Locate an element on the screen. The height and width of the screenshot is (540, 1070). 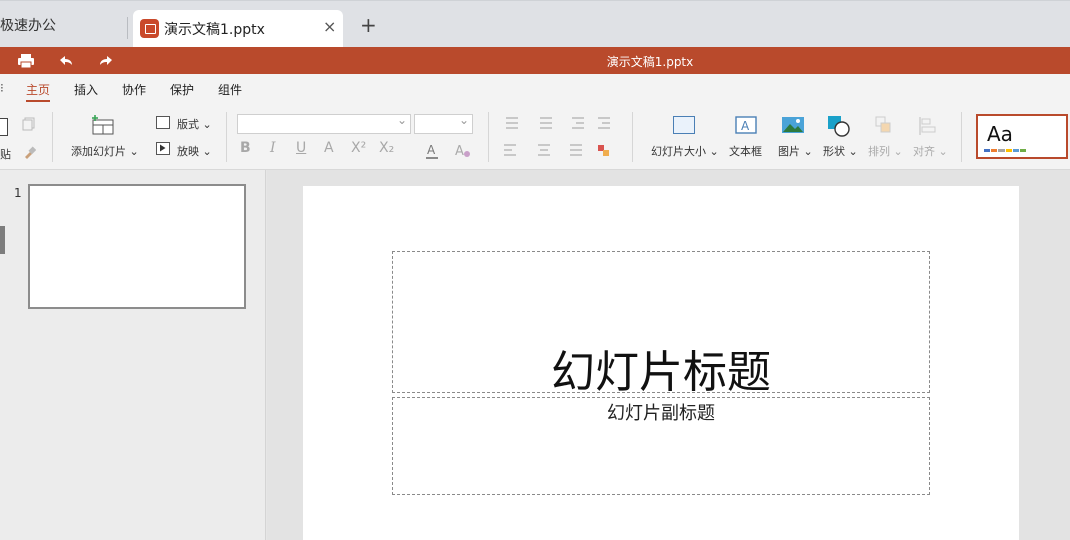
clear-format-icon: A is located at coordinates (463, 152).